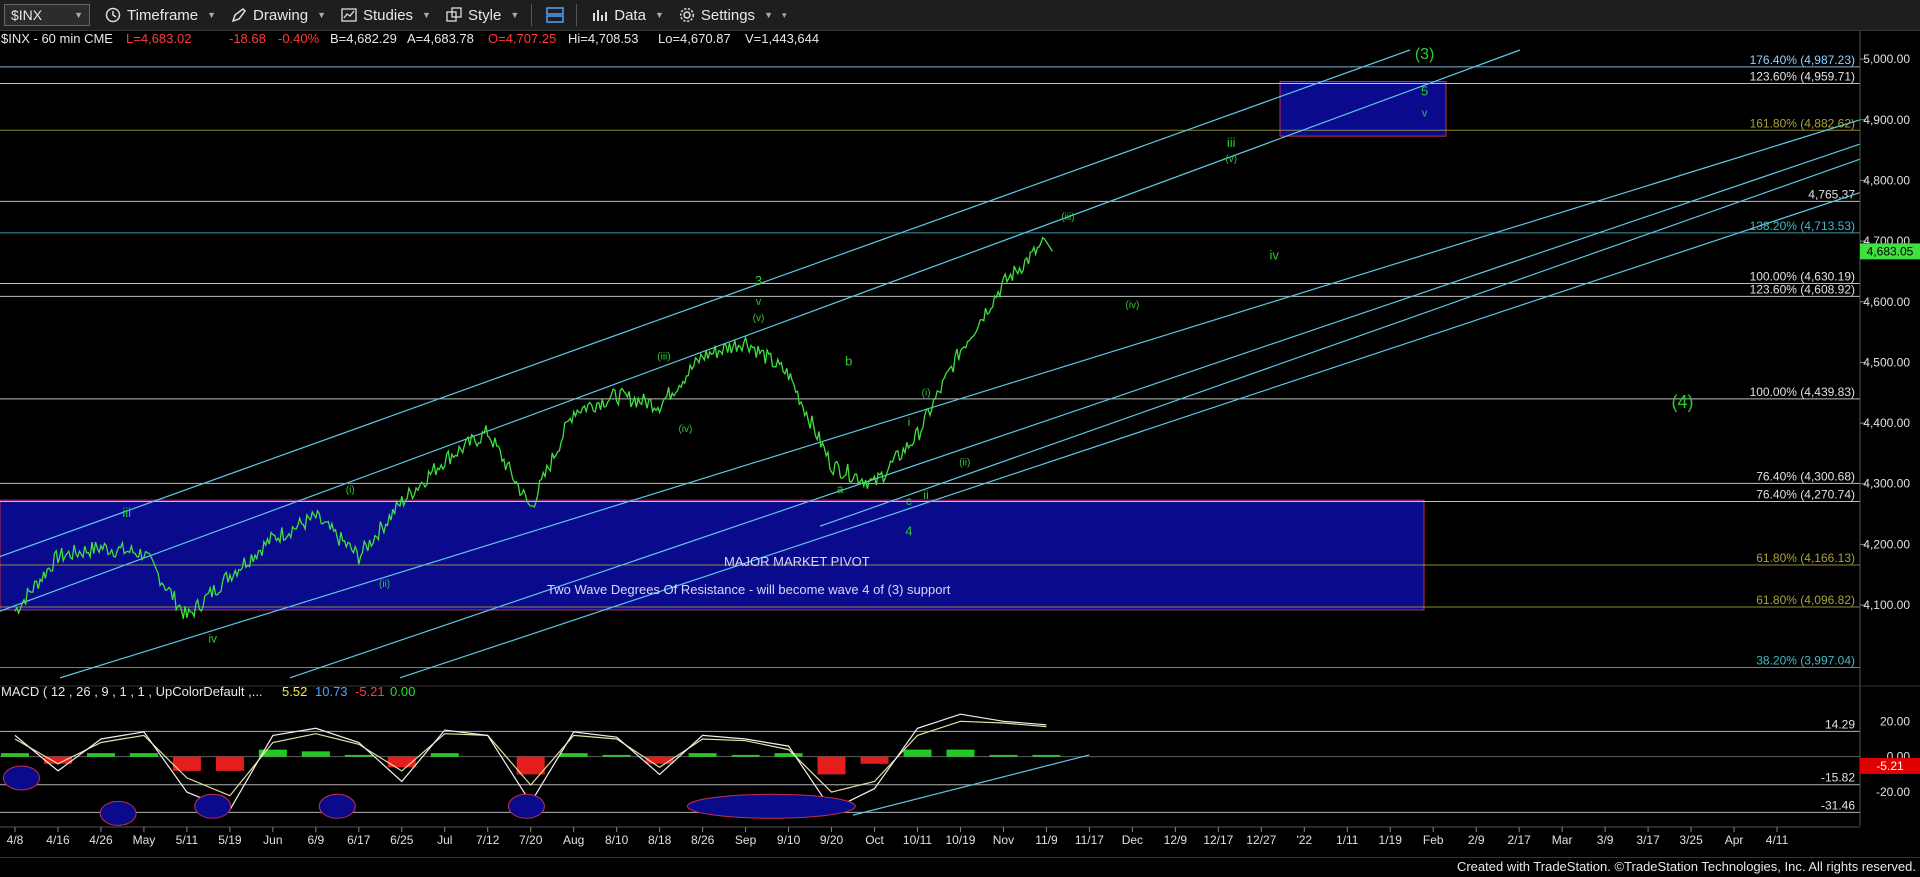 The image size is (1920, 877). What do you see at coordinates (909, 422) in the screenshot?
I see `wave-label: i` at bounding box center [909, 422].